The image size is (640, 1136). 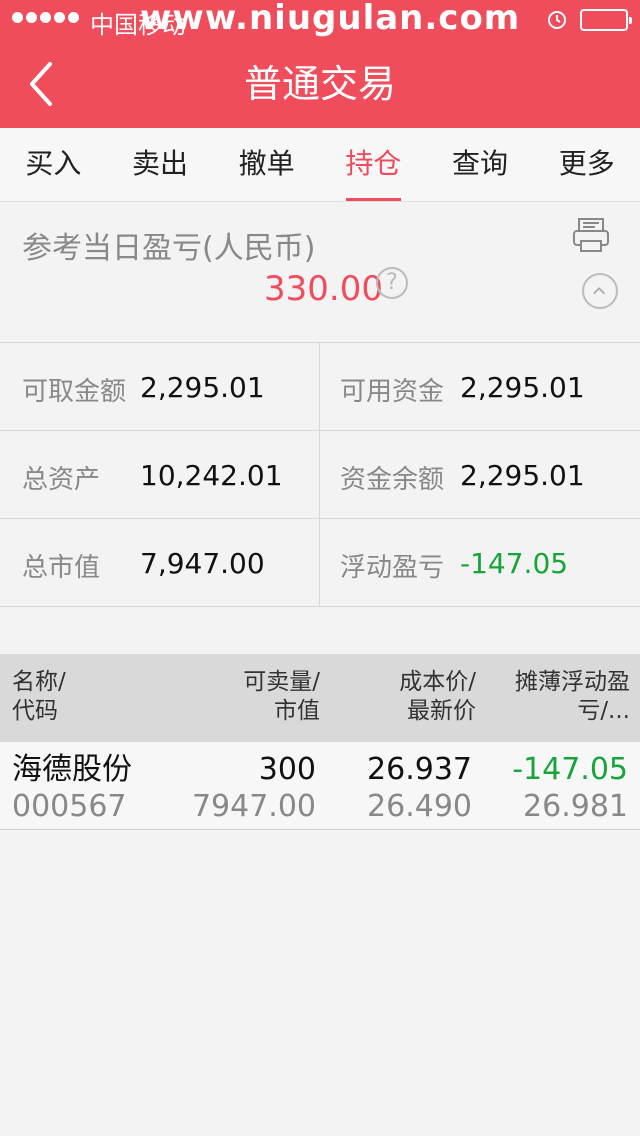 What do you see at coordinates (373, 164) in the screenshot?
I see `tab-positions: 持仓` at bounding box center [373, 164].